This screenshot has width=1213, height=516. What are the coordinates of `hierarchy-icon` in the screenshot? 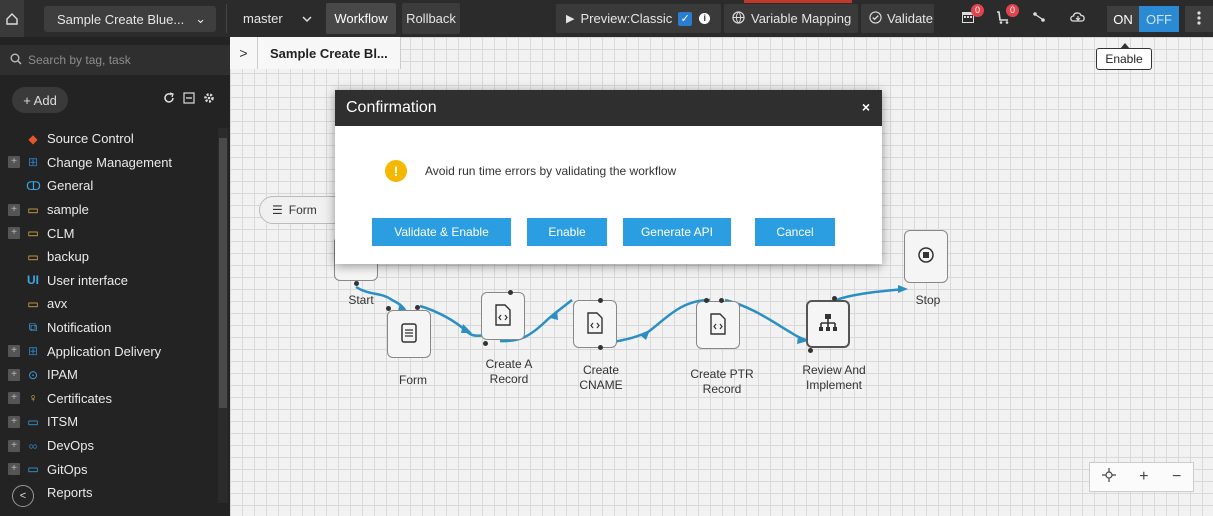 It's located at (828, 324).